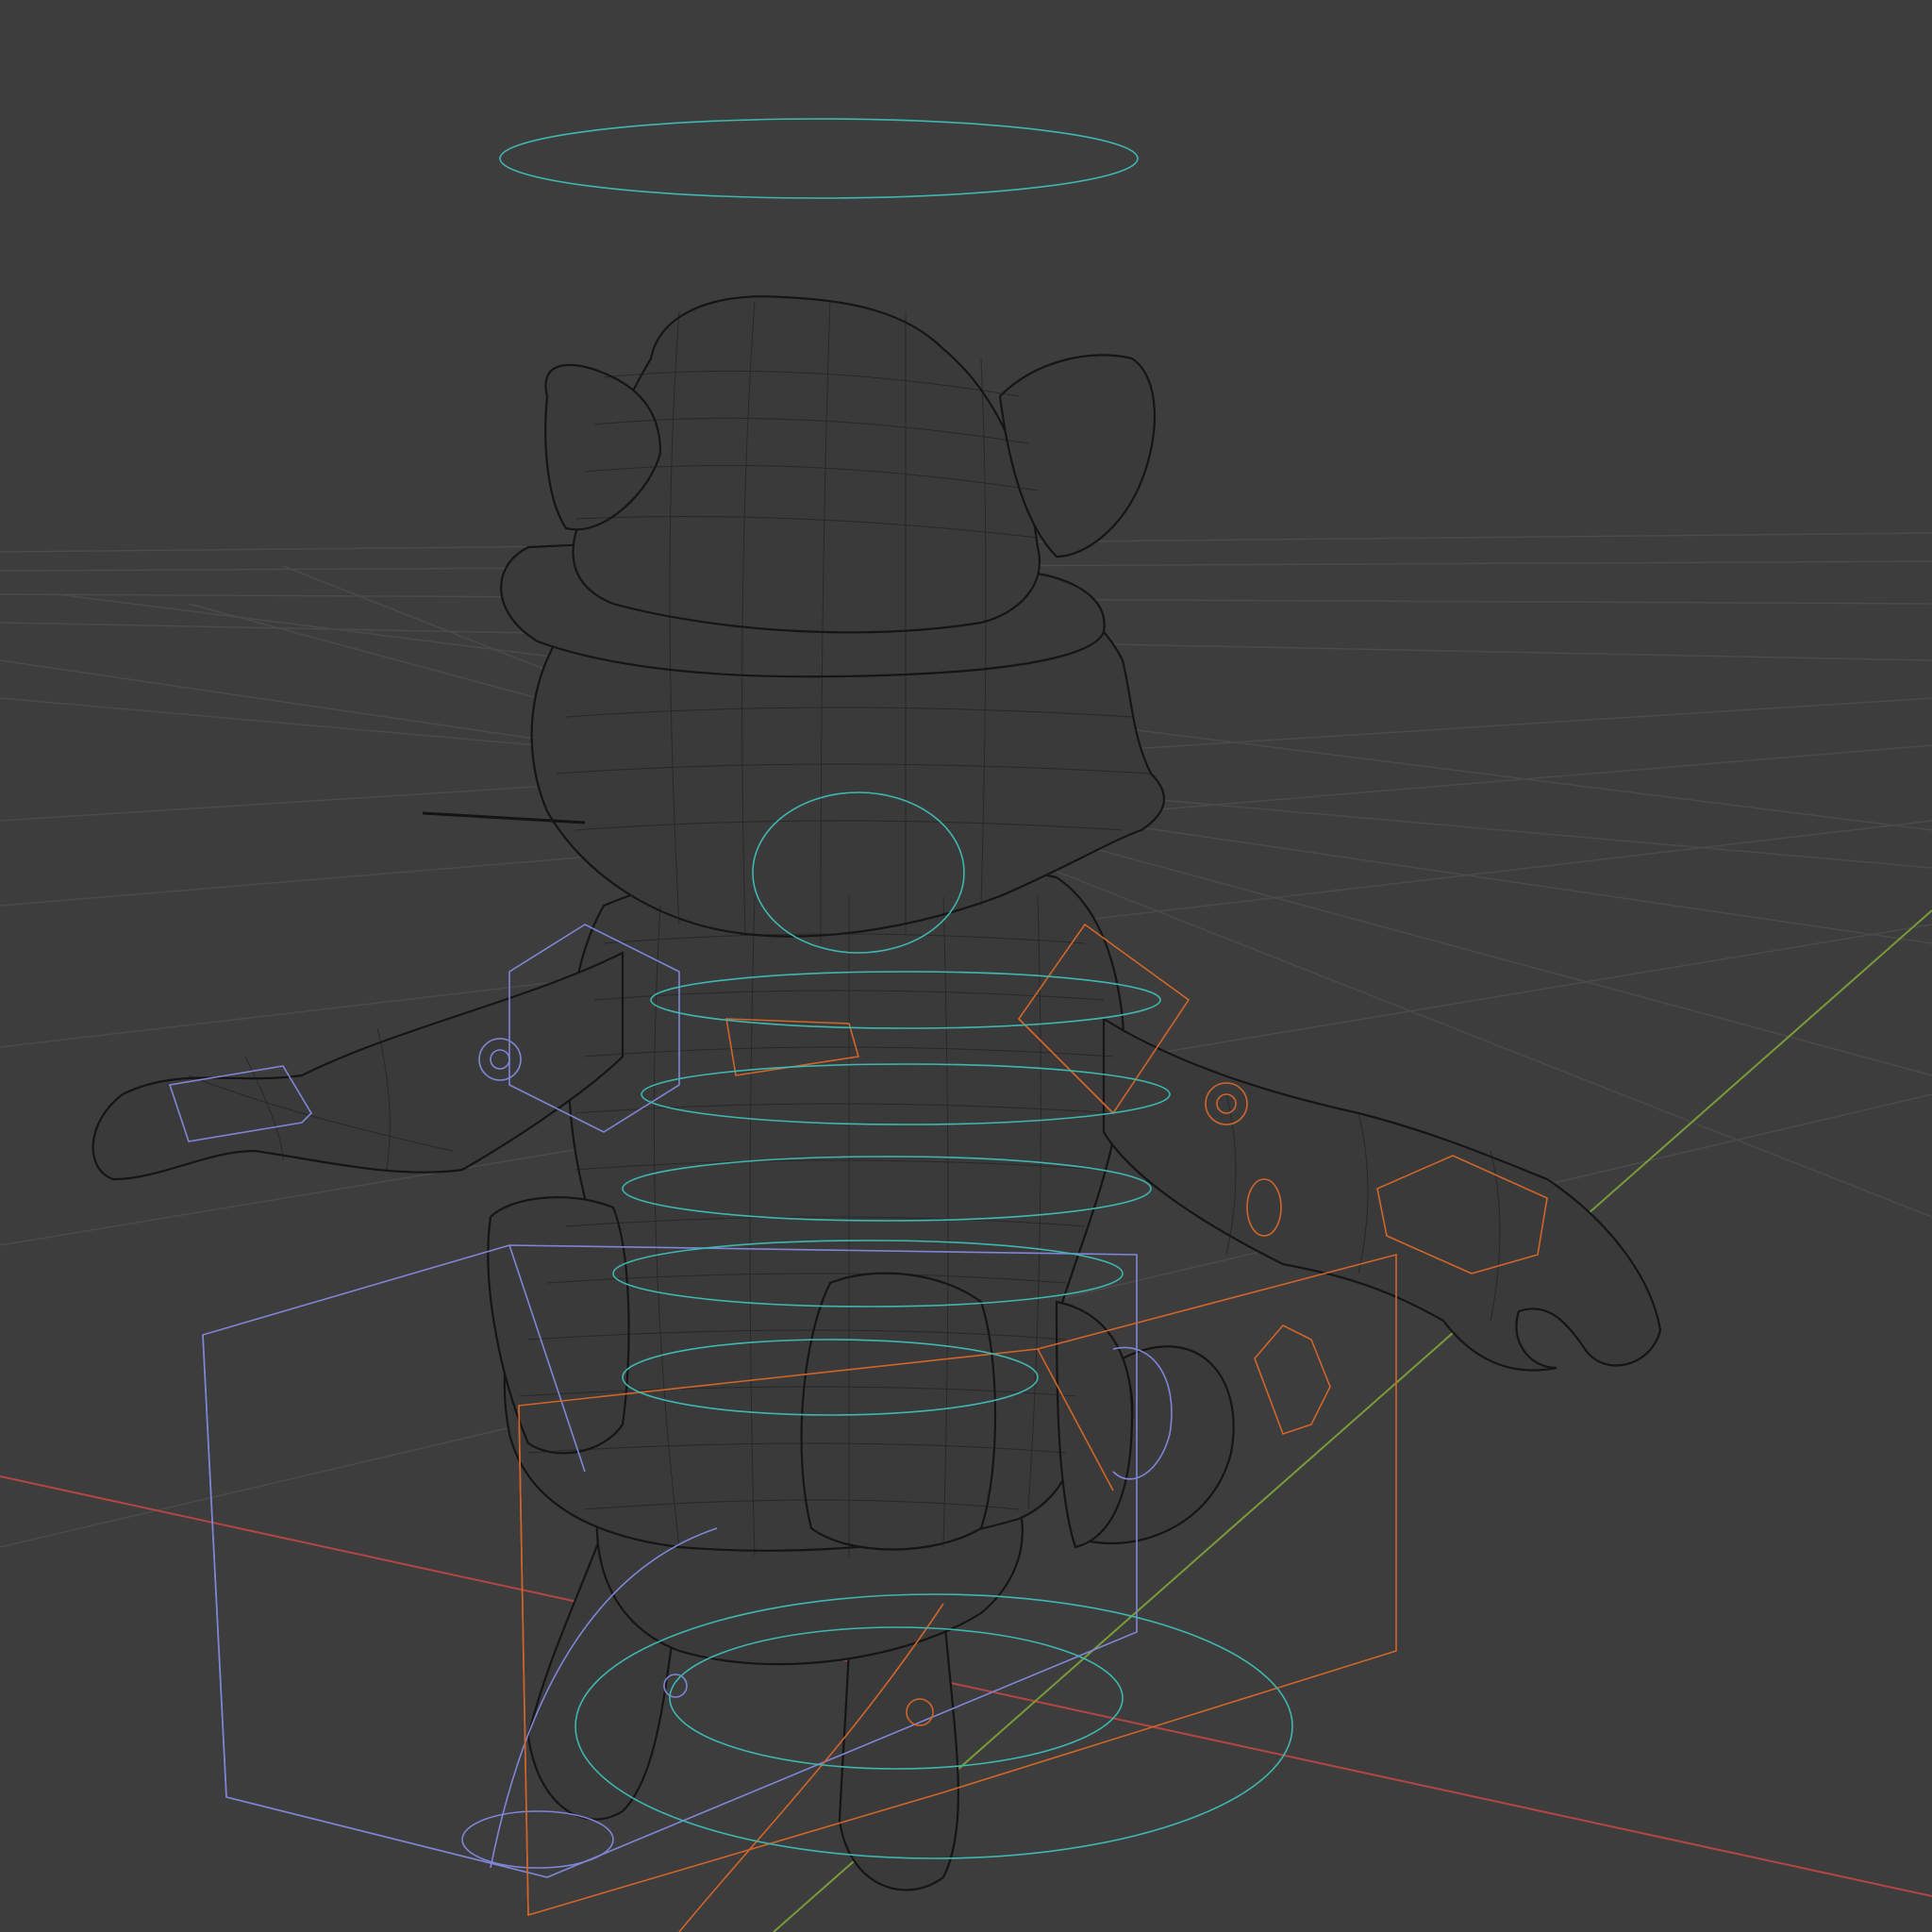 The width and height of the screenshot is (1932, 1932). Describe the element at coordinates (1292, 1380) in the screenshot. I see `right-tail-control` at that location.